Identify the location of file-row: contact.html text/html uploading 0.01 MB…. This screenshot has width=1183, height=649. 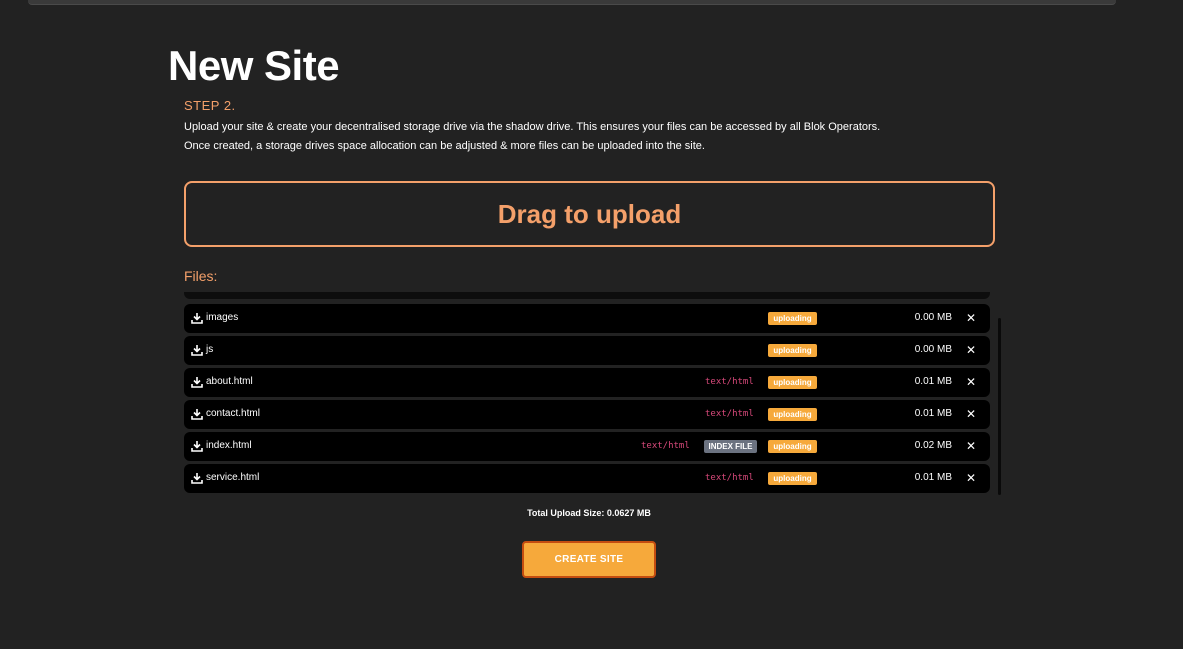
(587, 414).